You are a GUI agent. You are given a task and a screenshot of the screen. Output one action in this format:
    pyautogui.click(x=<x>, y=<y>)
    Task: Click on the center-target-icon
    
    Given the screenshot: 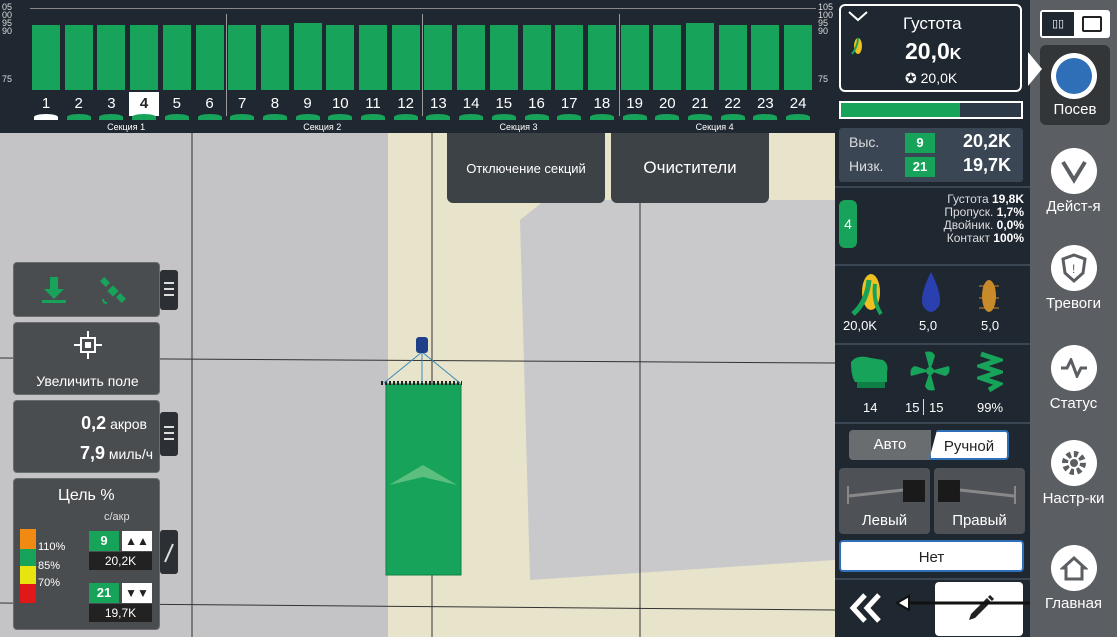 What is the action you would take?
    pyautogui.click(x=88, y=345)
    